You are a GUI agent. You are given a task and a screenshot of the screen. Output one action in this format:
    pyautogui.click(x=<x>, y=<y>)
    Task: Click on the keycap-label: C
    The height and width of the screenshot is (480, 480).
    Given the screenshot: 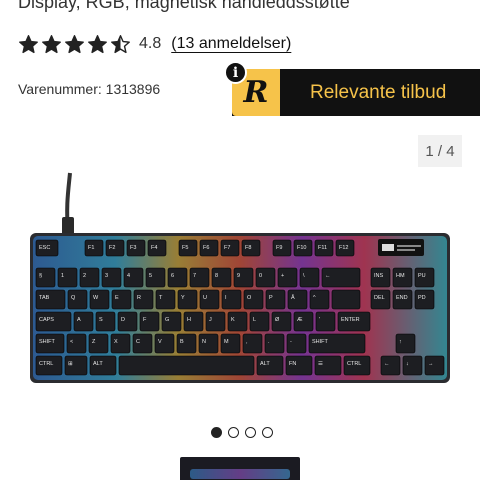 What is the action you would take?
    pyautogui.click(x=138, y=342)
    